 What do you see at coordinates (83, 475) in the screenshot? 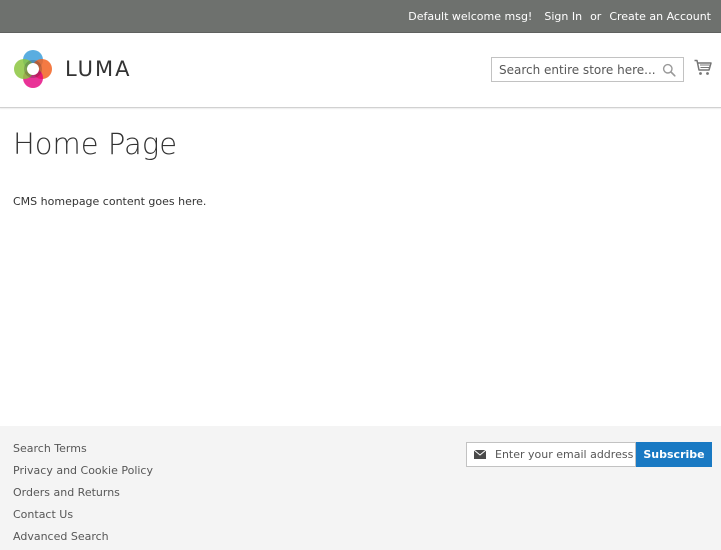
I see `footer-link-privacy-policy: Privacy and Cookie Policy` at bounding box center [83, 475].